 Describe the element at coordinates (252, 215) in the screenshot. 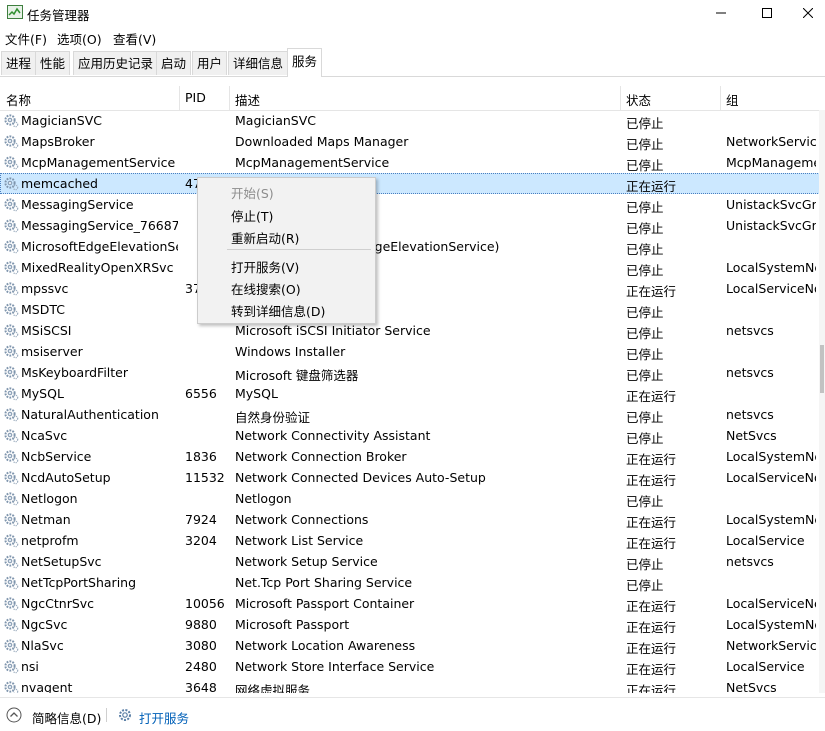

I see `menu-item-stop: 停止(T)` at that location.